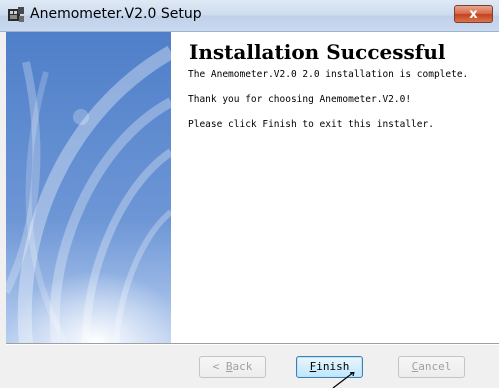 This screenshot has width=499, height=388. I want to click on back-mnemonic: B, so click(229, 366).